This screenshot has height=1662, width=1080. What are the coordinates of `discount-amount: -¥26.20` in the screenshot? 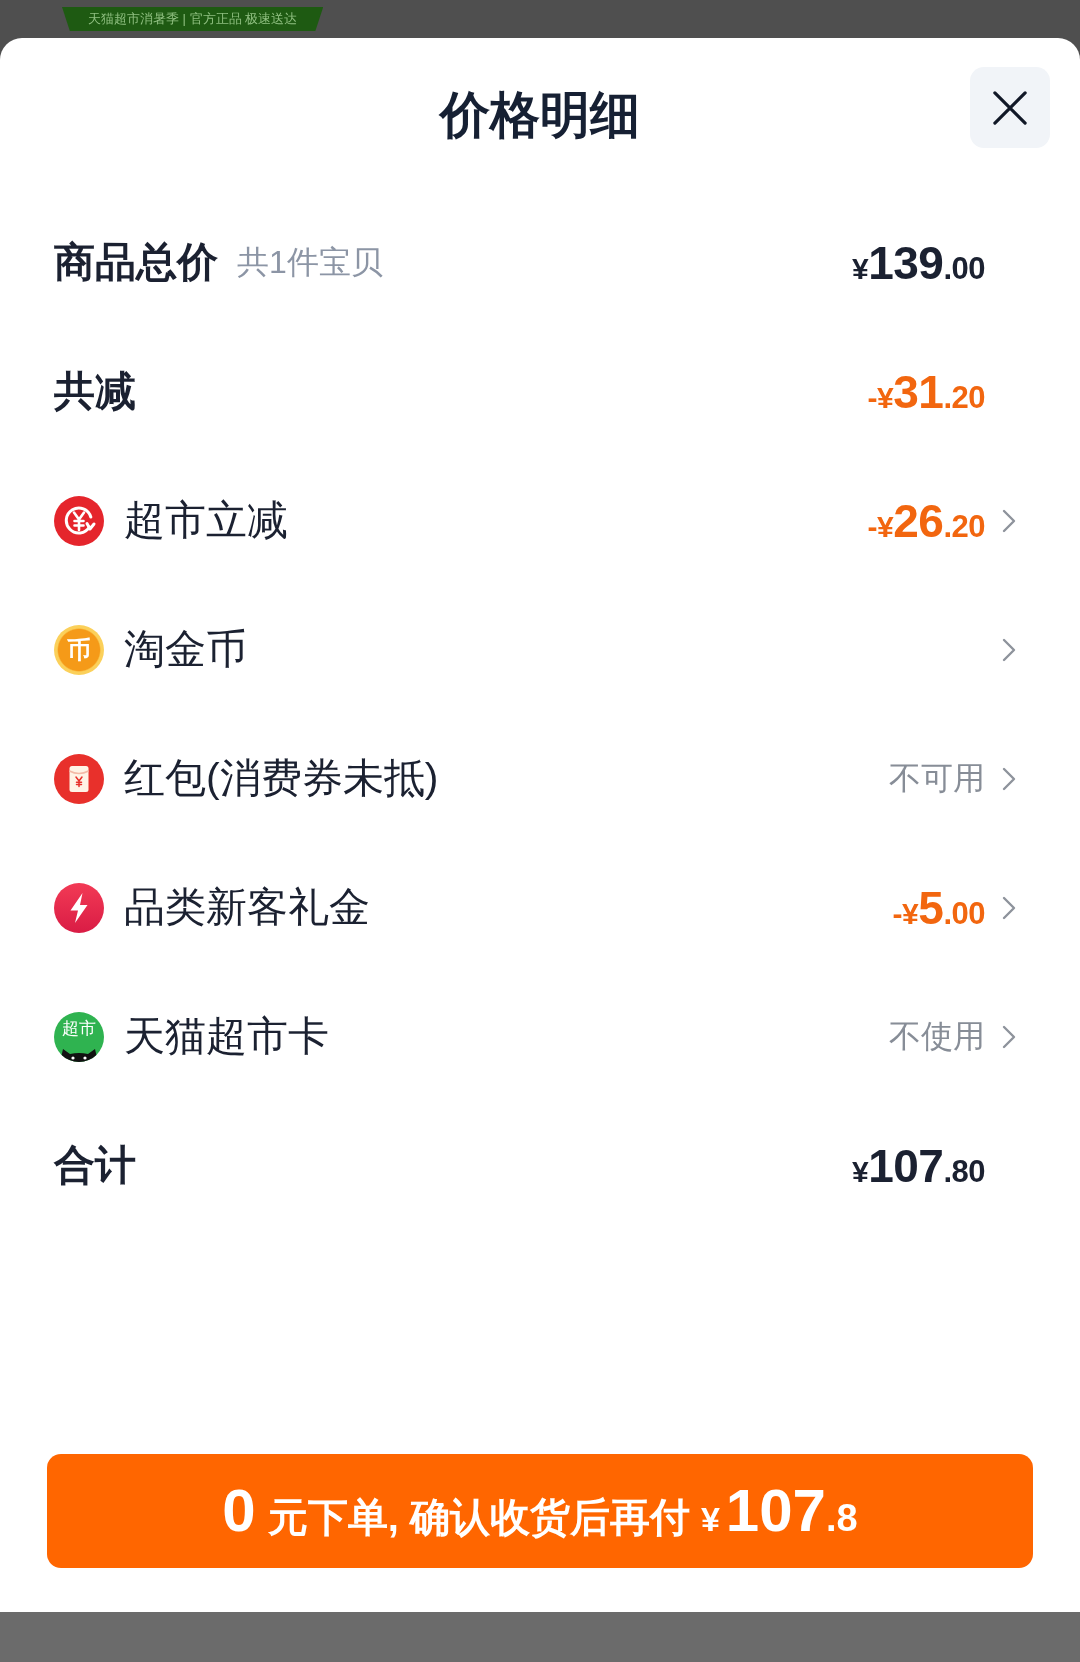 It's located at (926, 520).